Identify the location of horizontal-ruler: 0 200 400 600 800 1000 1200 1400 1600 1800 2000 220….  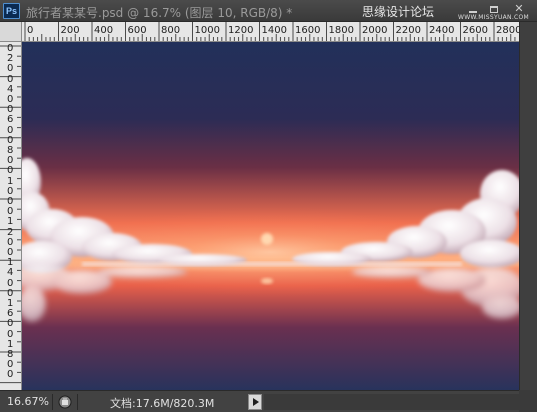
(270, 32).